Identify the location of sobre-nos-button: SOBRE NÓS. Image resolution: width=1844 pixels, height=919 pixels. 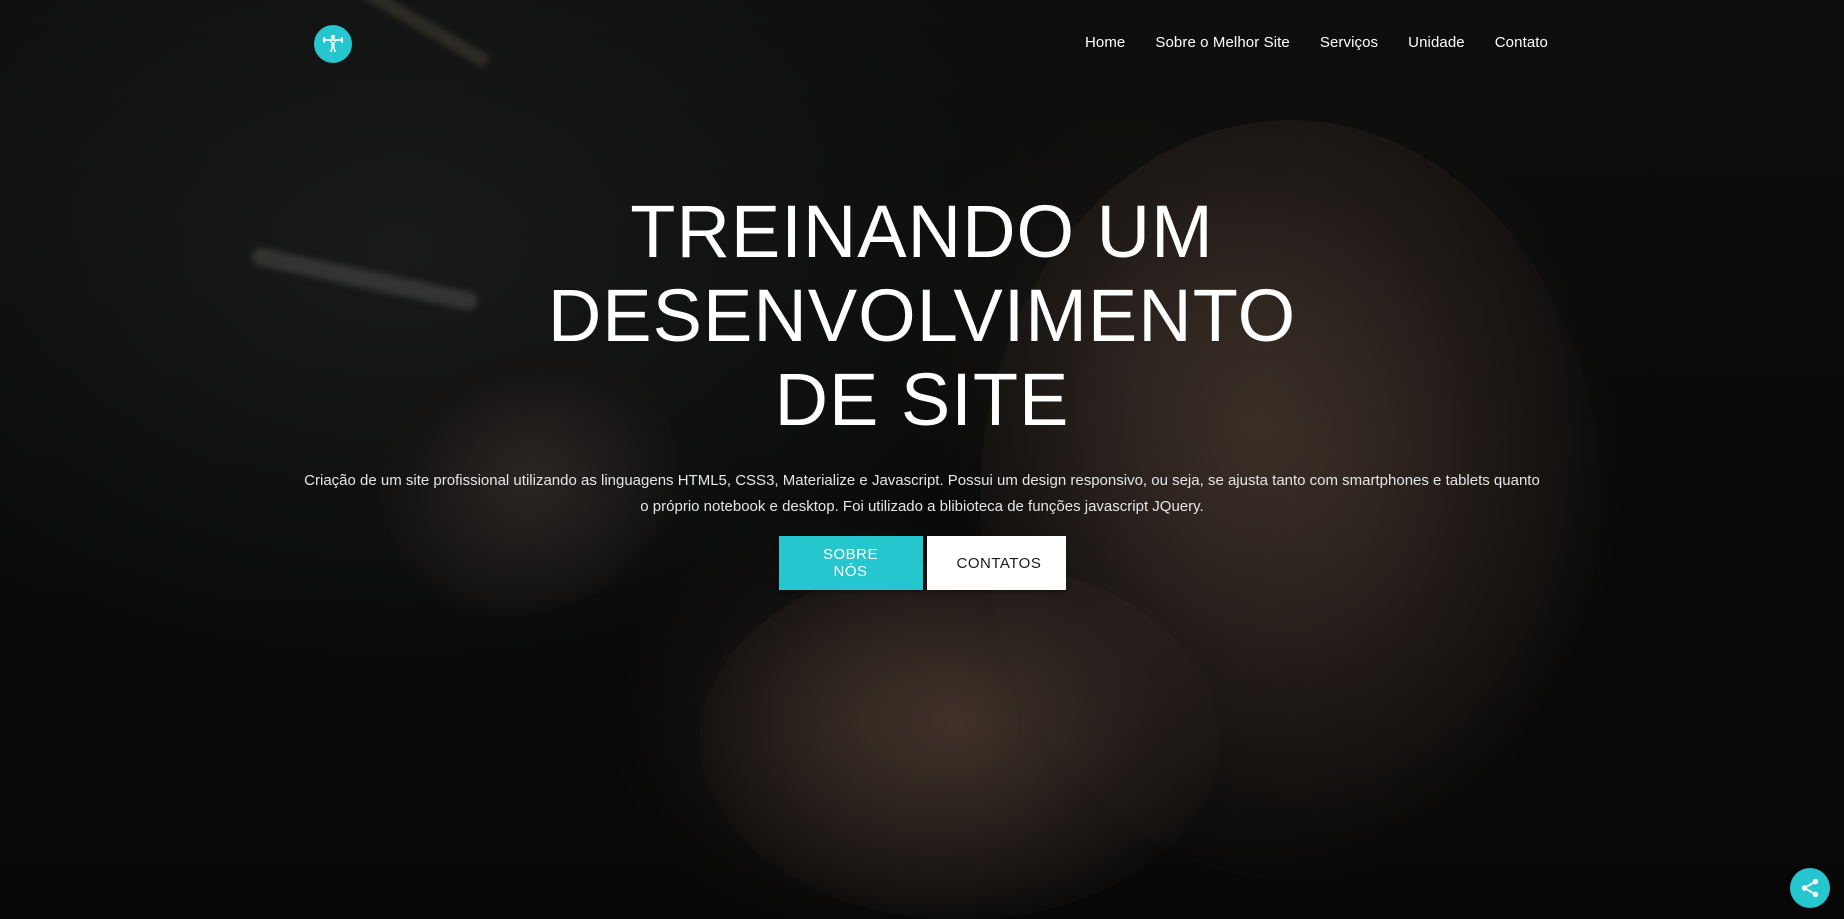
(850, 563).